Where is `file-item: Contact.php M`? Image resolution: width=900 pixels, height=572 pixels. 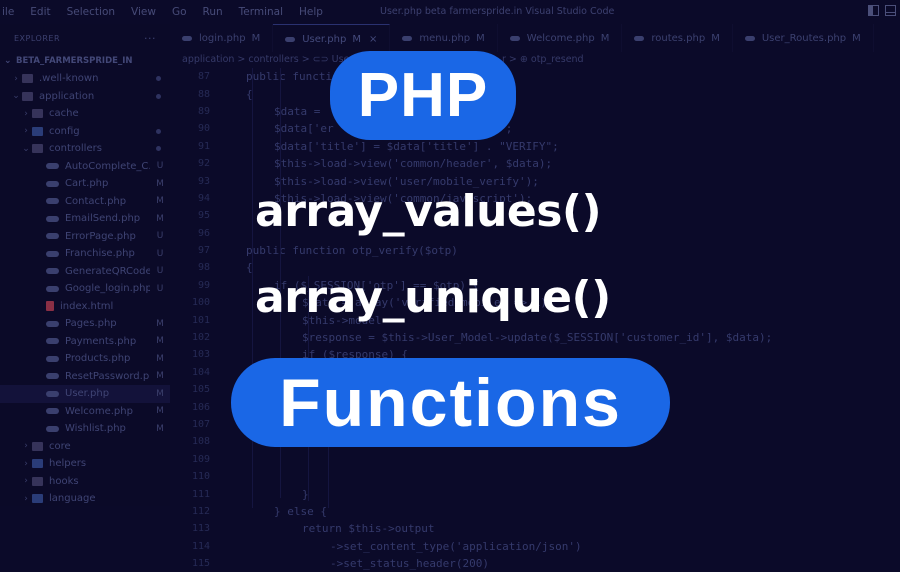
file-item: Contact.php M is located at coordinates (85, 202).